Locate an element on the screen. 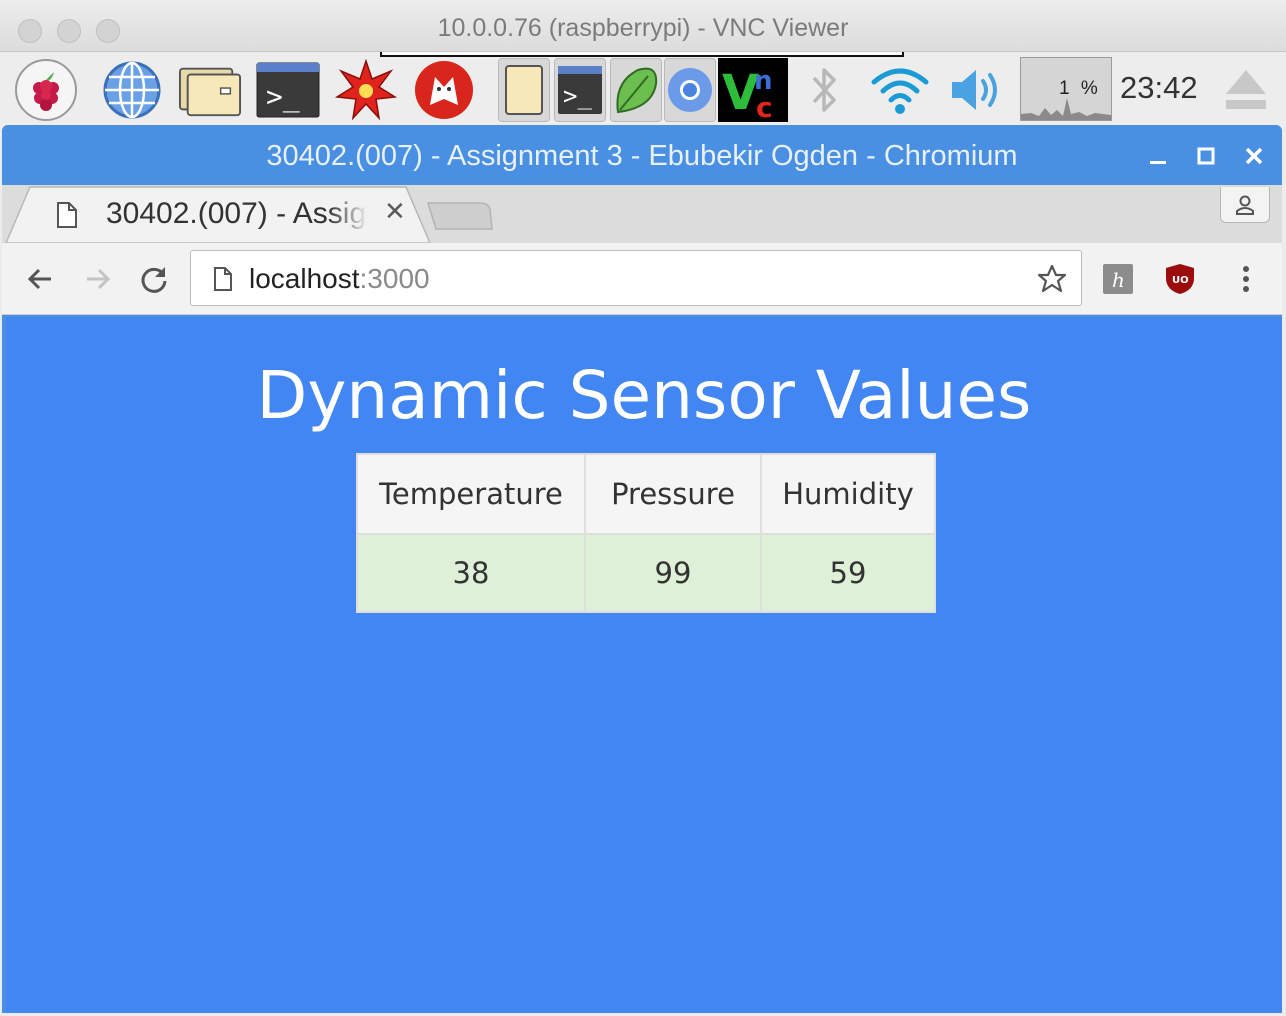  vnc-window-title: 10.0.0.76 (raspberrypi) - VNC Viewer is located at coordinates (643, 28).